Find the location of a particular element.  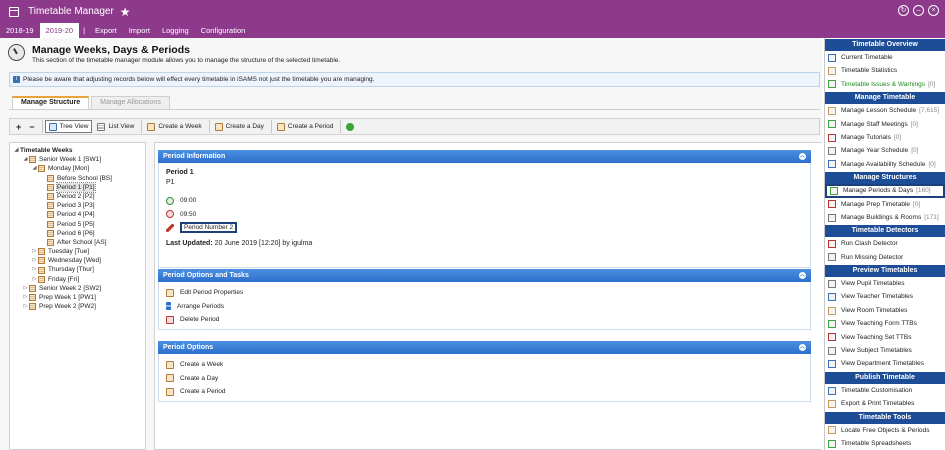

arrange-periods-link: Arrange Periods is located at coordinates (484, 307).